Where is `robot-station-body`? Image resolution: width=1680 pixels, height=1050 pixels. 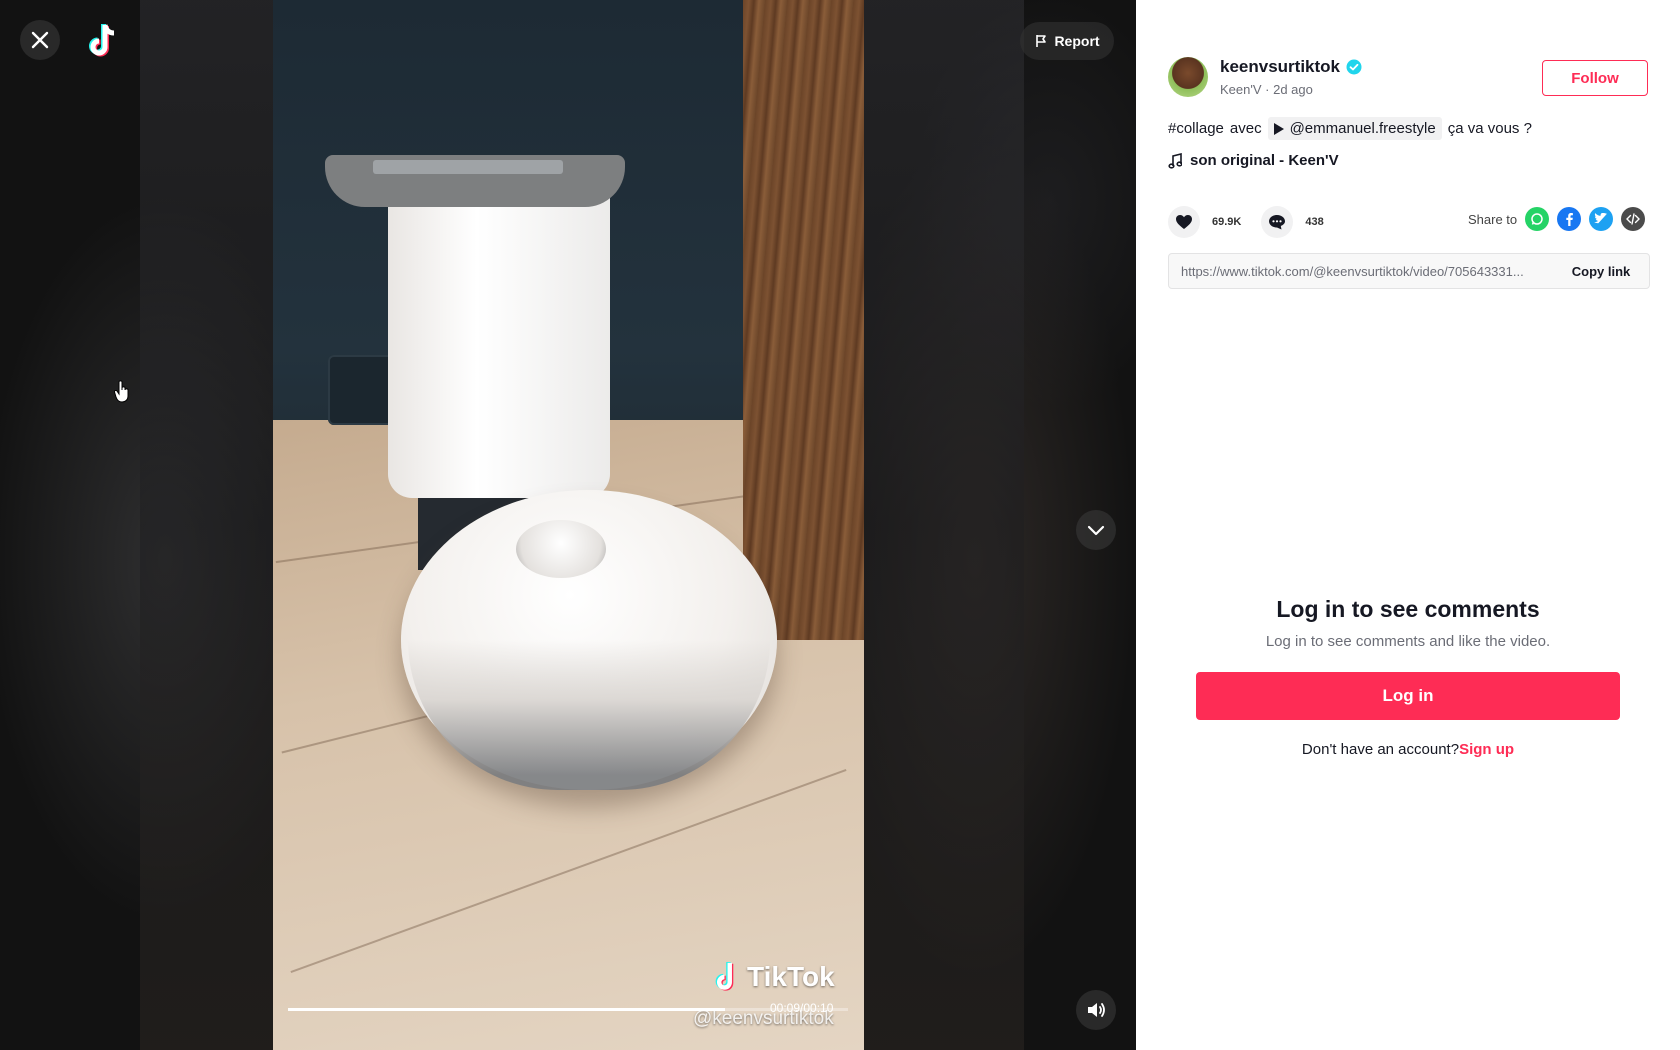 robot-station-body is located at coordinates (499, 348).